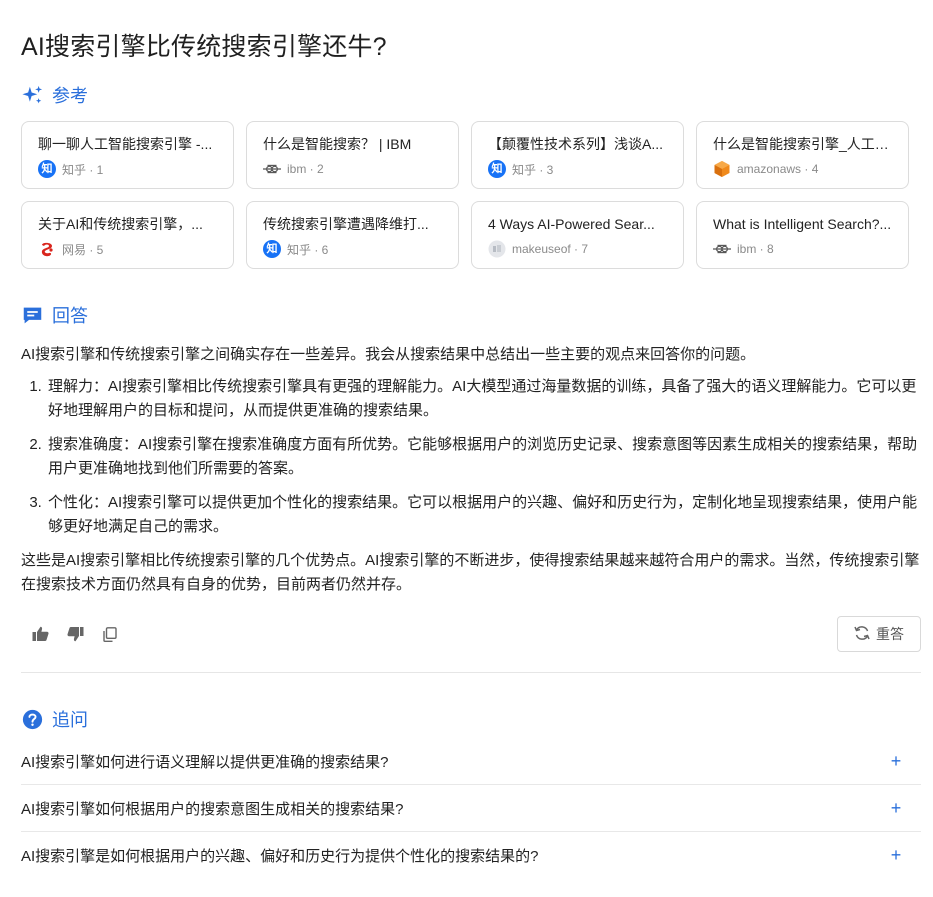 This screenshot has height=897, width=933. What do you see at coordinates (305, 169) in the screenshot?
I see `reference-card-source: ibm · 2` at bounding box center [305, 169].